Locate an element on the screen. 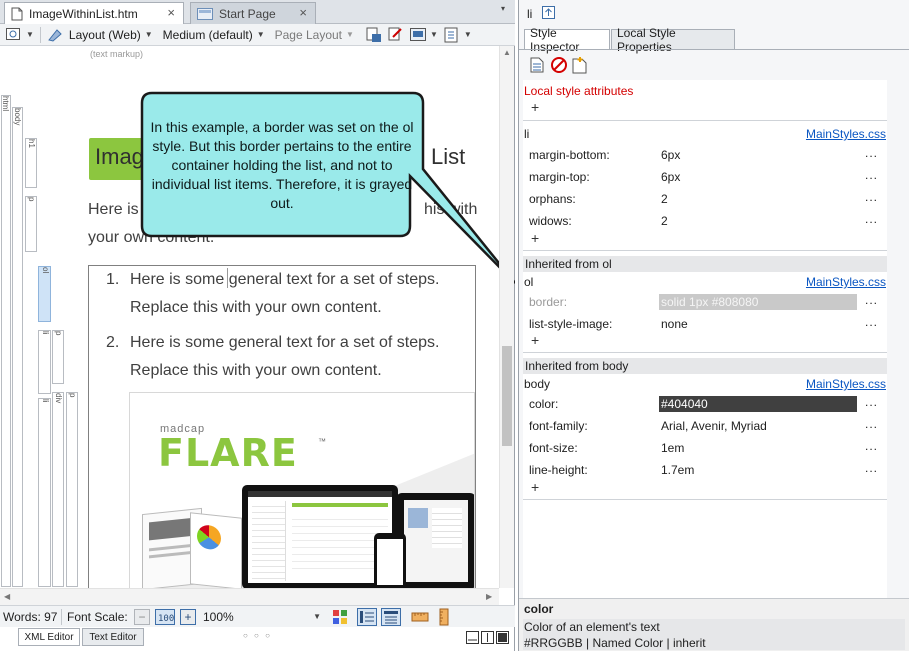 The width and height of the screenshot is (909, 651). tab-overflow-icon: ▾ is located at coordinates (503, 8).